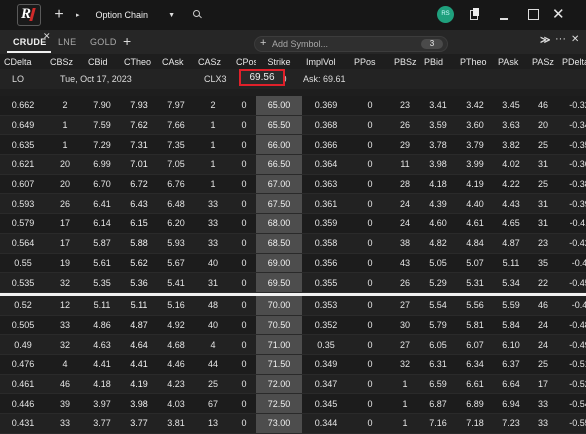  I want to click on cell-ctheo: 5.11, so click(139, 305).